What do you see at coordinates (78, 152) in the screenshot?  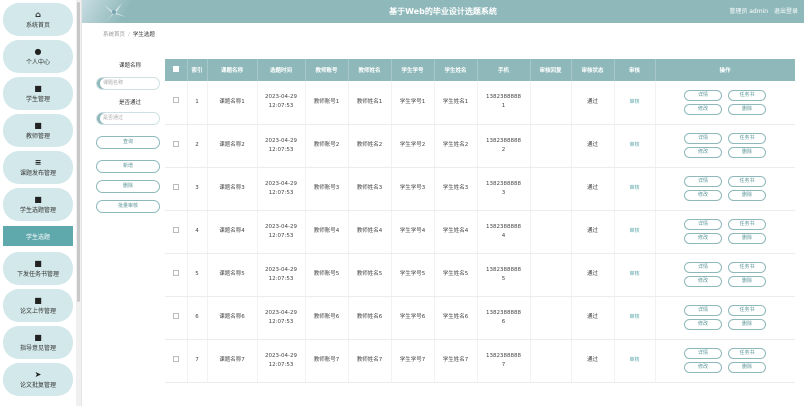 I see `sidebar-scrollbar-thumb` at bounding box center [78, 152].